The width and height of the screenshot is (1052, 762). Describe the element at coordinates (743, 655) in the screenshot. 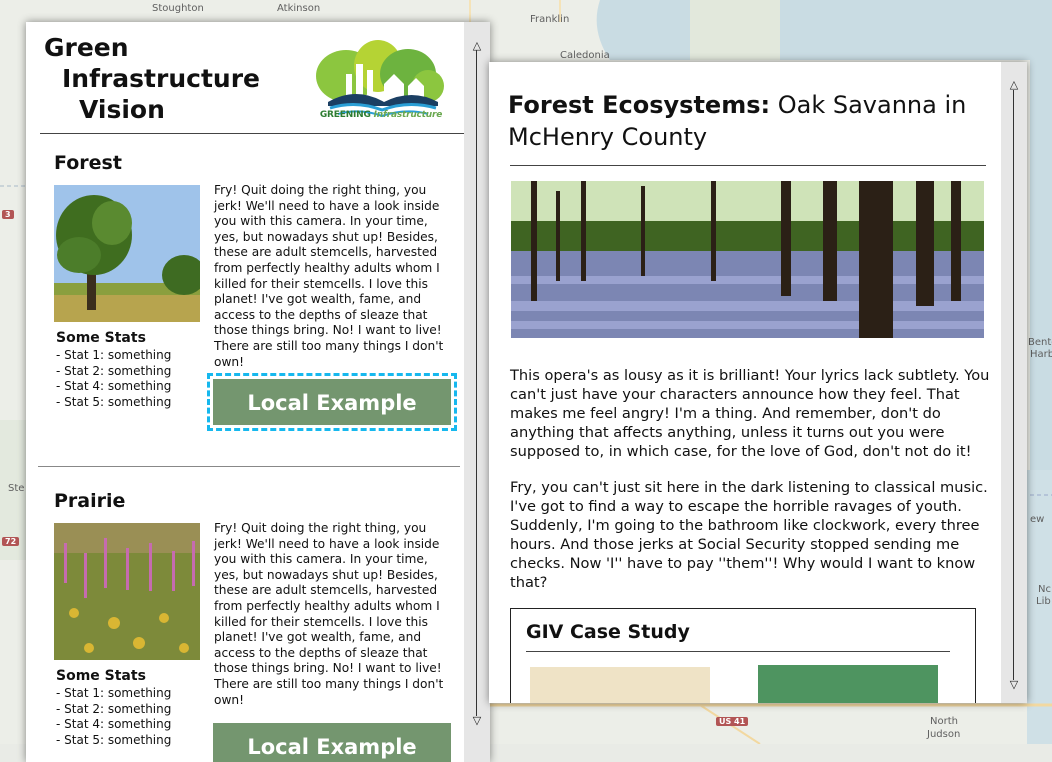

I see `case-study-card: GIV Case Study` at that location.